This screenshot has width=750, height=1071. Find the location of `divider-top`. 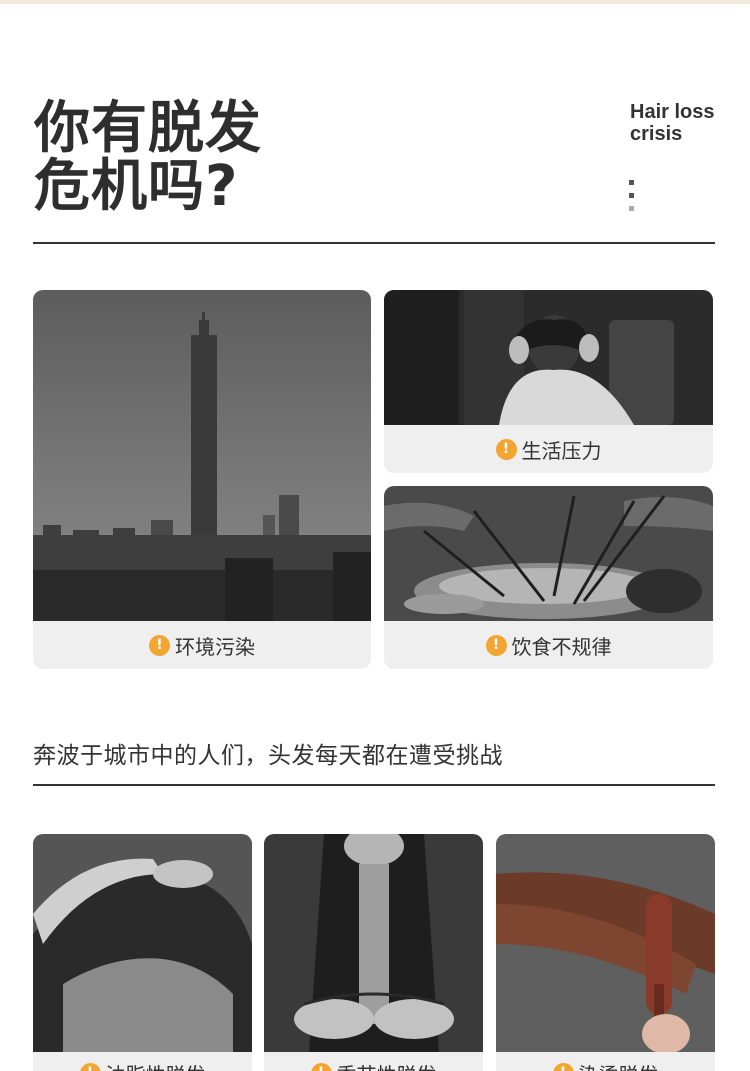

divider-top is located at coordinates (374, 243).